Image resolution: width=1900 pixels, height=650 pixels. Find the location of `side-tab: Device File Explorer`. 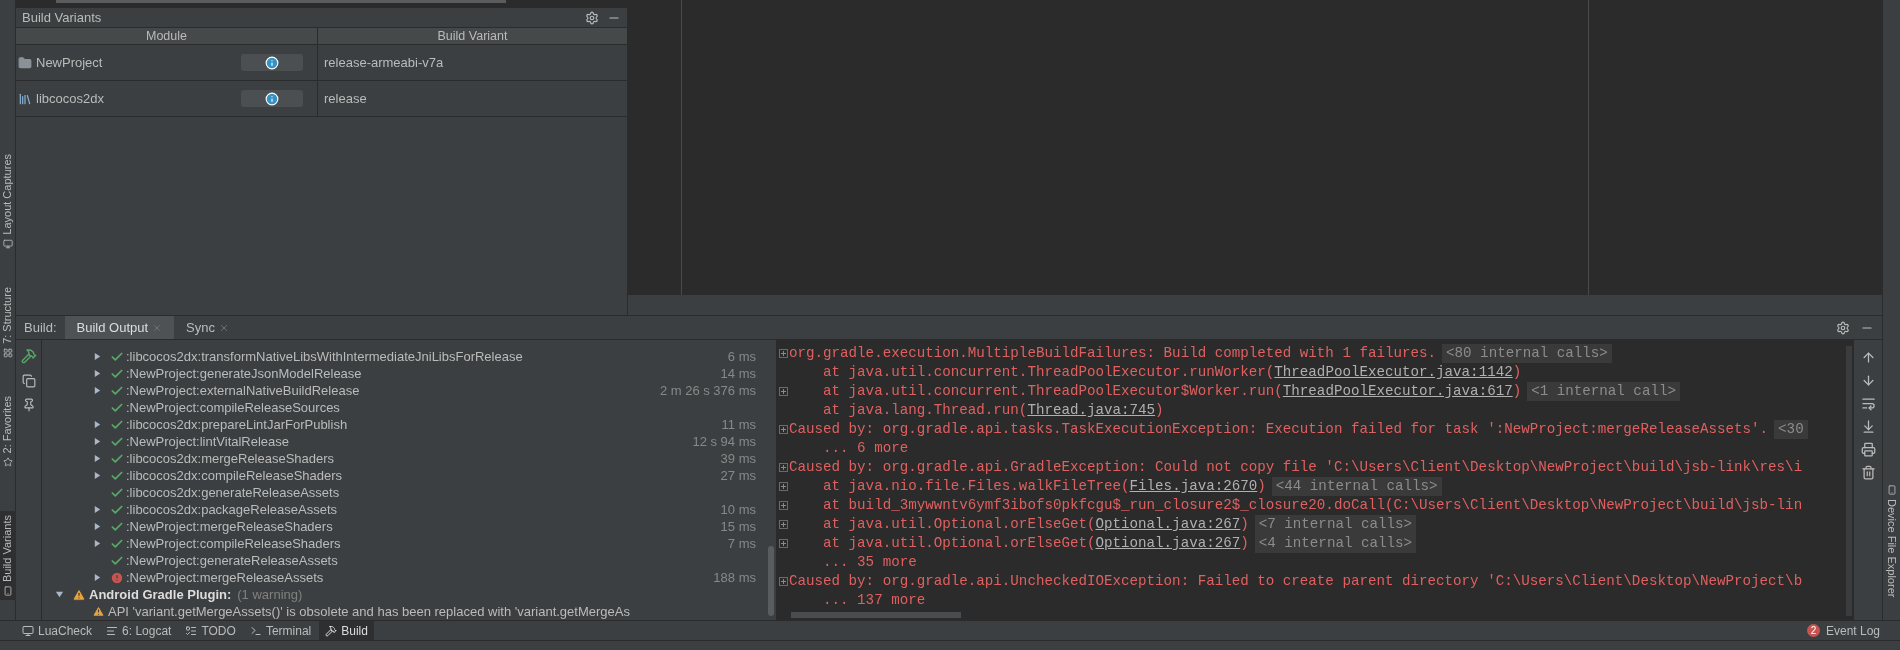

side-tab: Device File Explorer is located at coordinates (1891, 541).